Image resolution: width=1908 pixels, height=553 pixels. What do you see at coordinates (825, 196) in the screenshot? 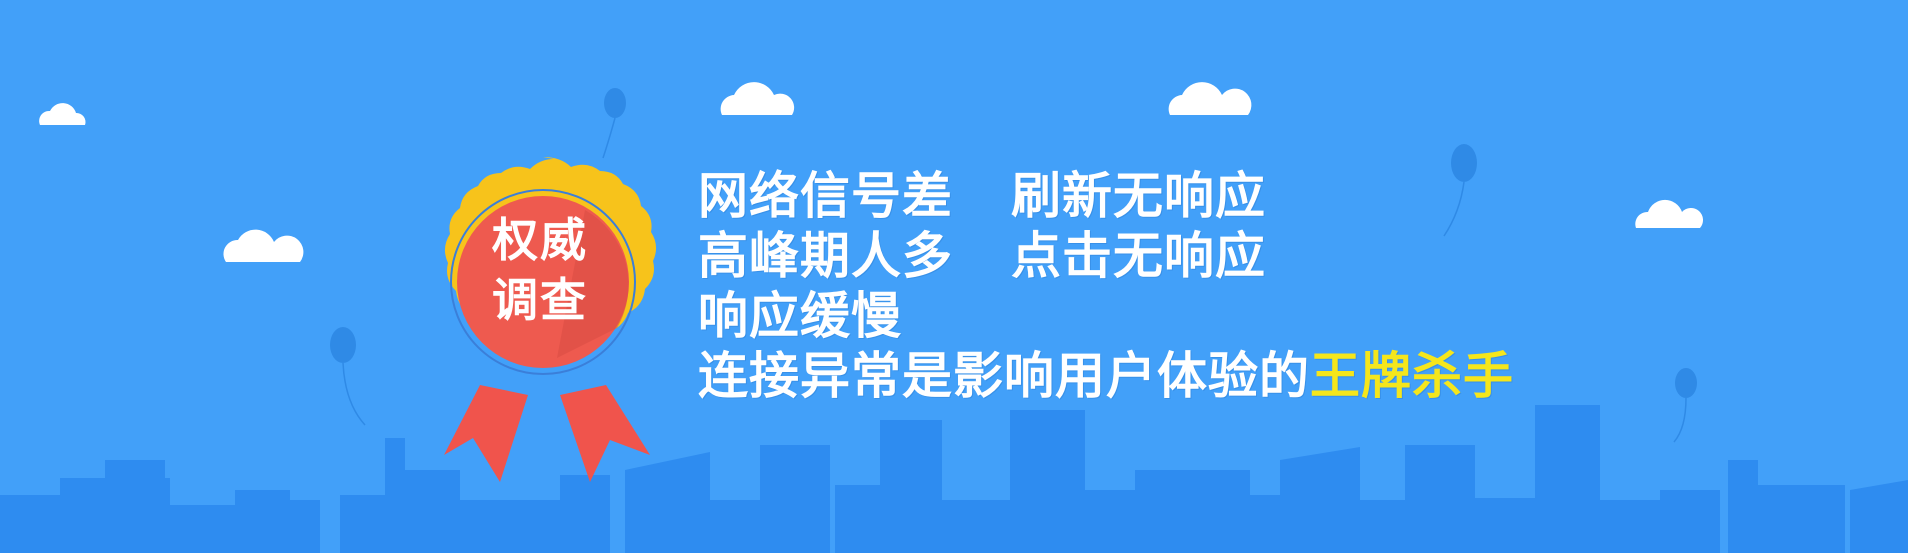
I see `headline-phrase: 网络信号差` at bounding box center [825, 196].